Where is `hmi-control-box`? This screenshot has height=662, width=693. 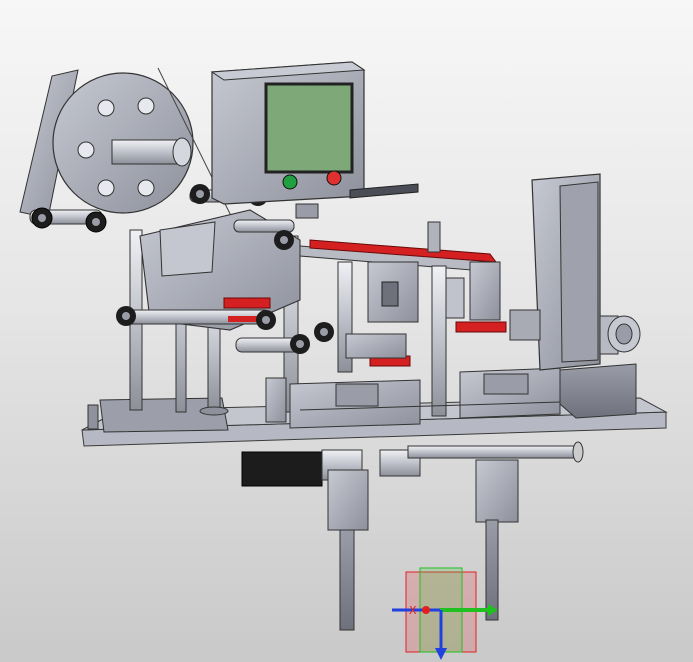 hmi-control-box is located at coordinates (314, 140).